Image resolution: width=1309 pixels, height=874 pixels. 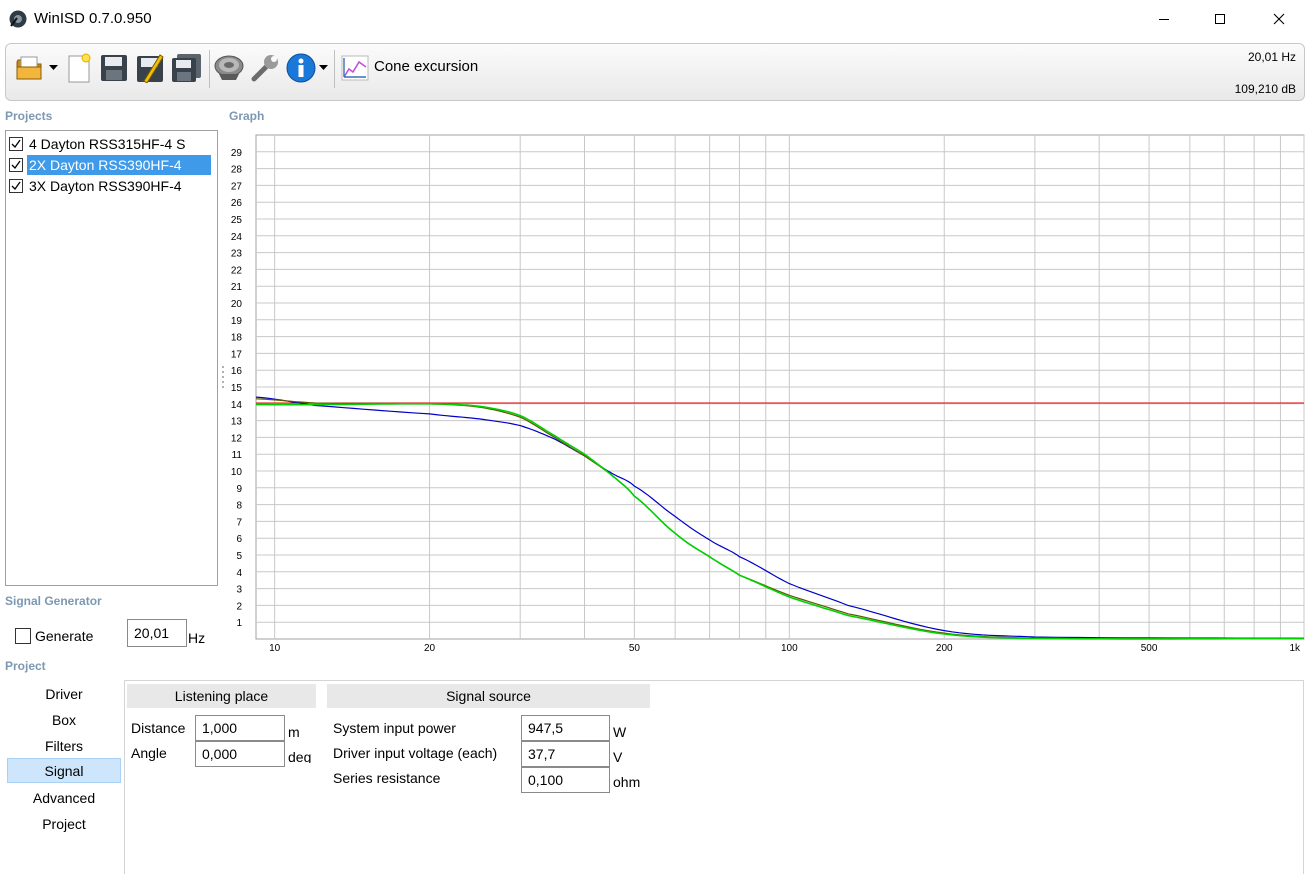 What do you see at coordinates (25, 666) in the screenshot?
I see `project-section-title: Project` at bounding box center [25, 666].